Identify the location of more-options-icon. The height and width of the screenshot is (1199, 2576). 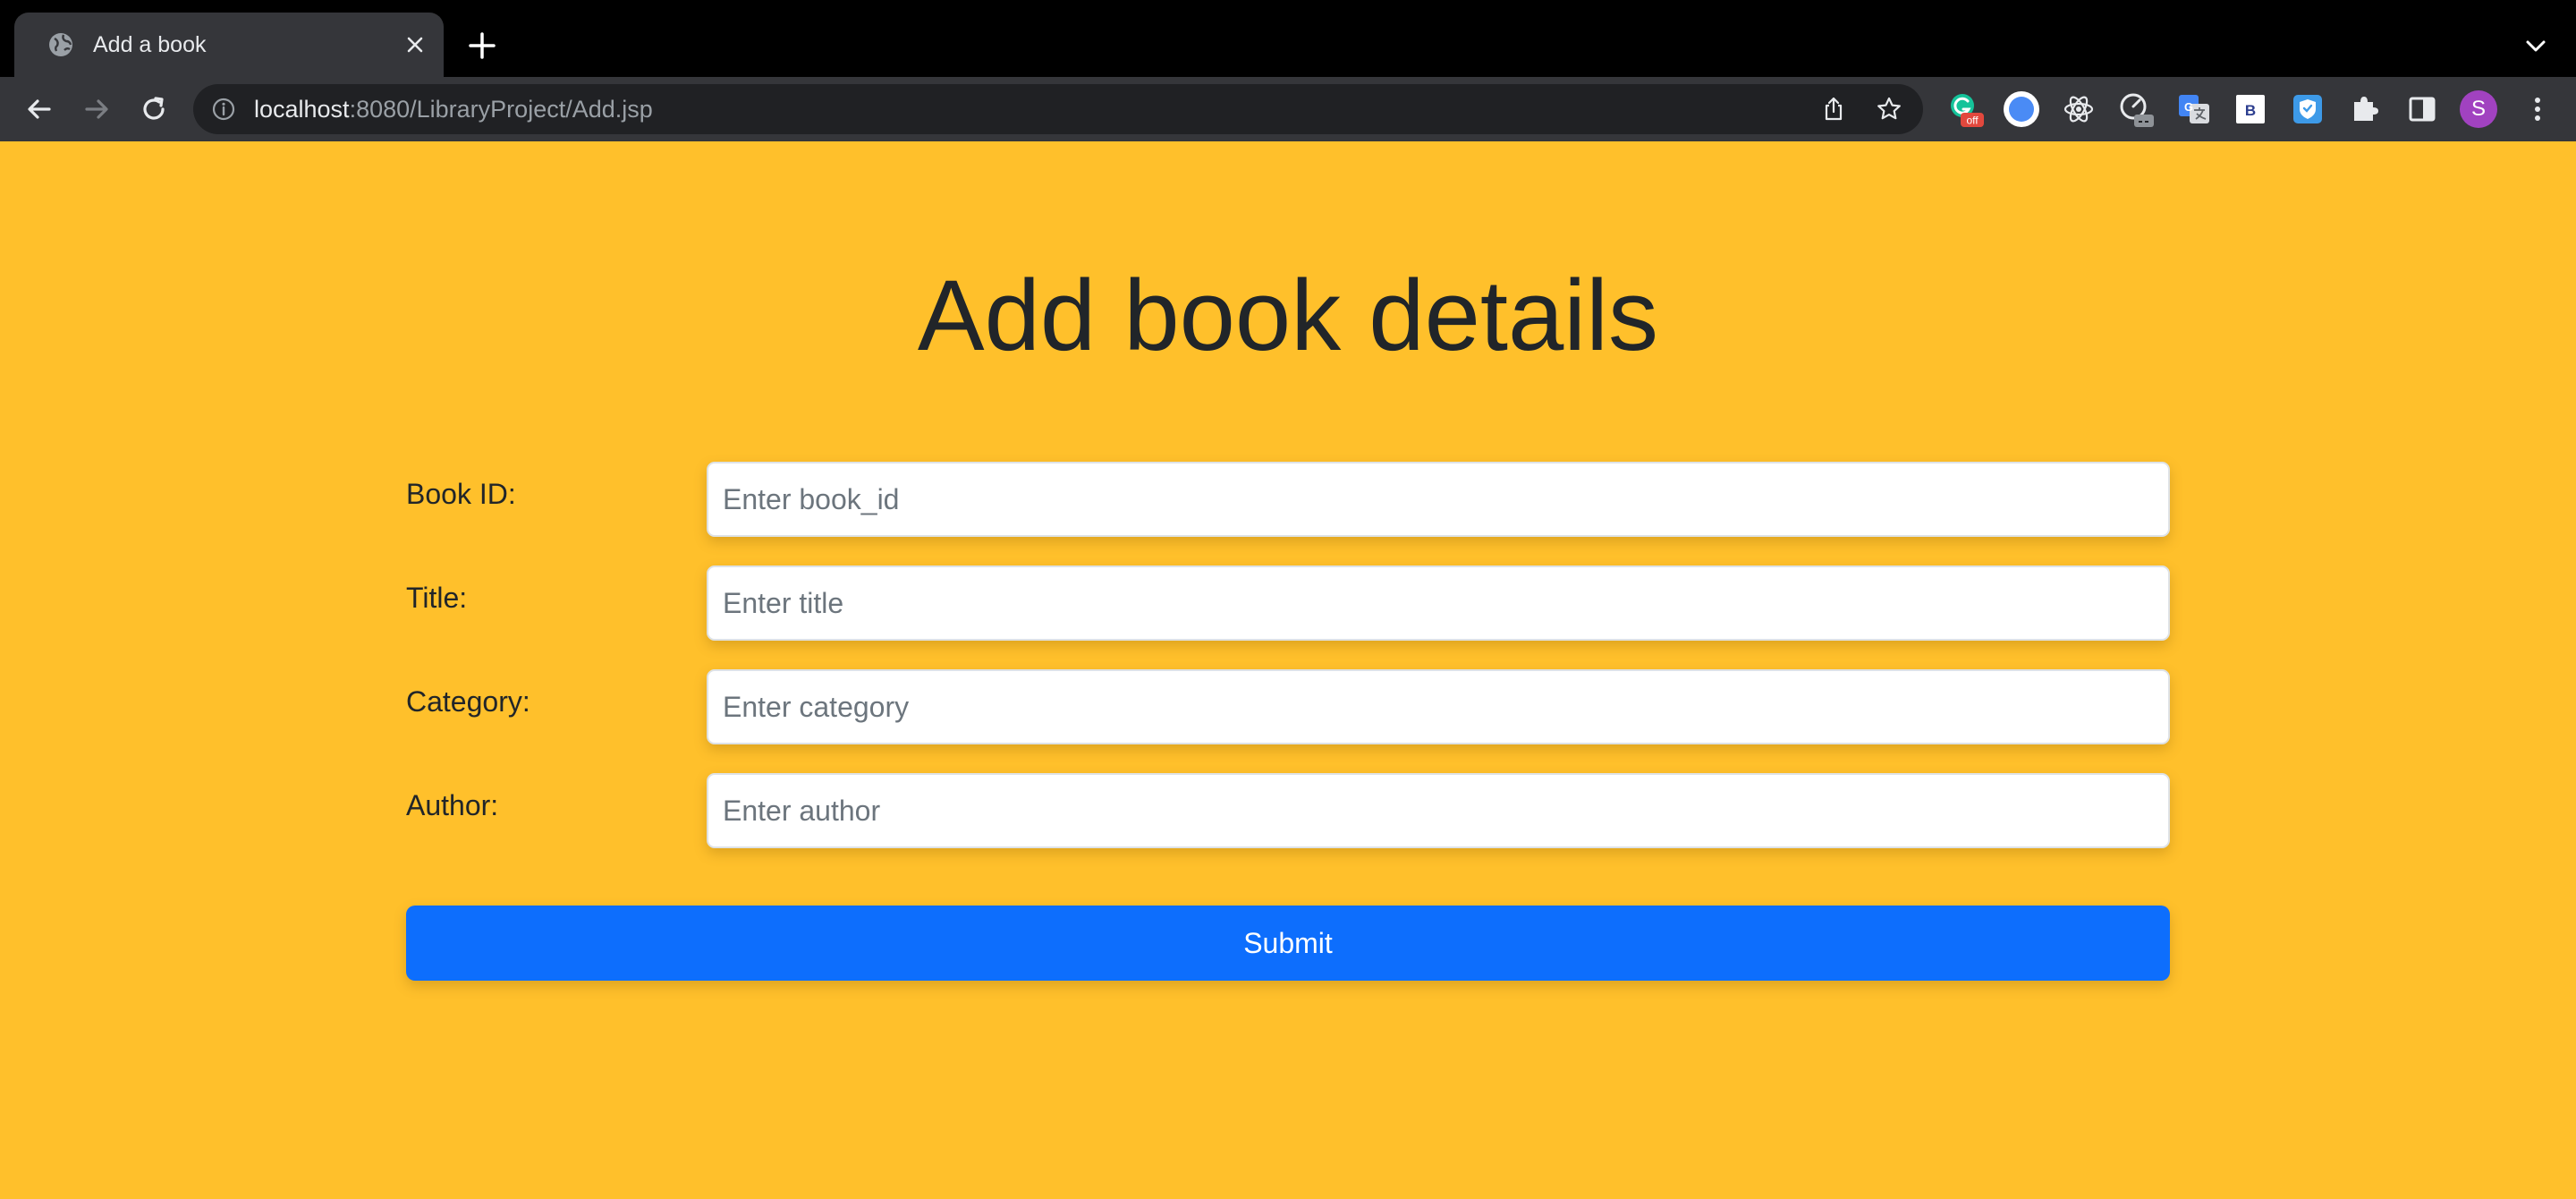
(2537, 109).